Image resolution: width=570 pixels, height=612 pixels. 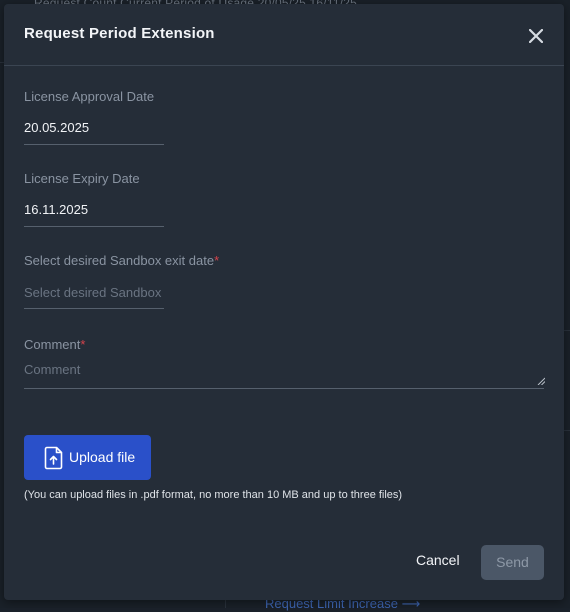 I want to click on close-icon, so click(x=536, y=36).